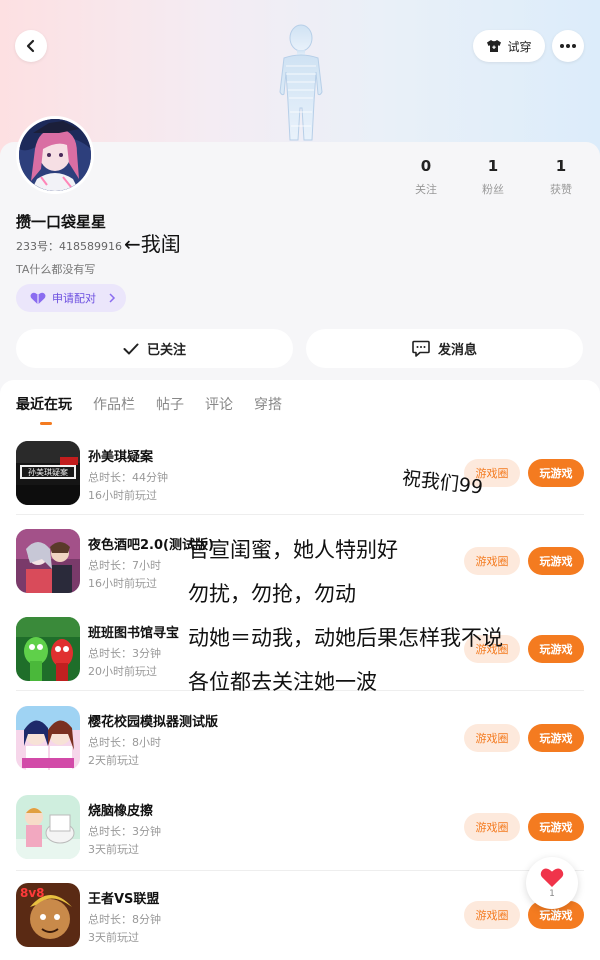 Image resolution: width=600 pixels, height=960 pixels. Describe the element at coordinates (124, 919) in the screenshot. I see `game-duration: 总时长：8分钟` at that location.